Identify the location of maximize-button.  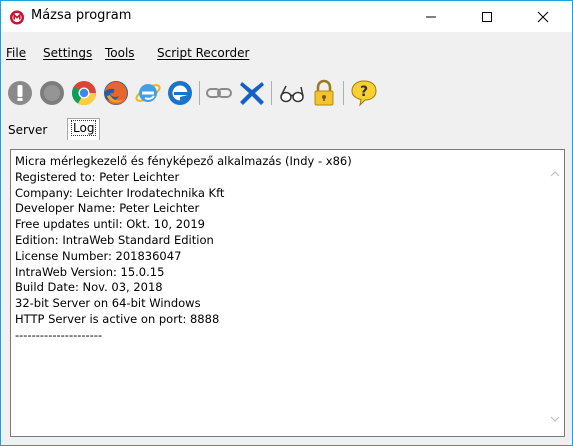
(487, 16).